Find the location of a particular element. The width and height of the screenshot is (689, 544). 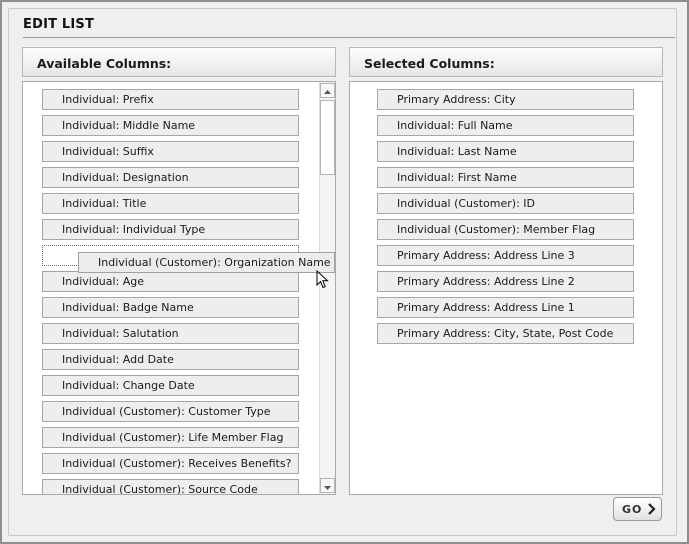

available-item: Individual: Designation is located at coordinates (170, 177).